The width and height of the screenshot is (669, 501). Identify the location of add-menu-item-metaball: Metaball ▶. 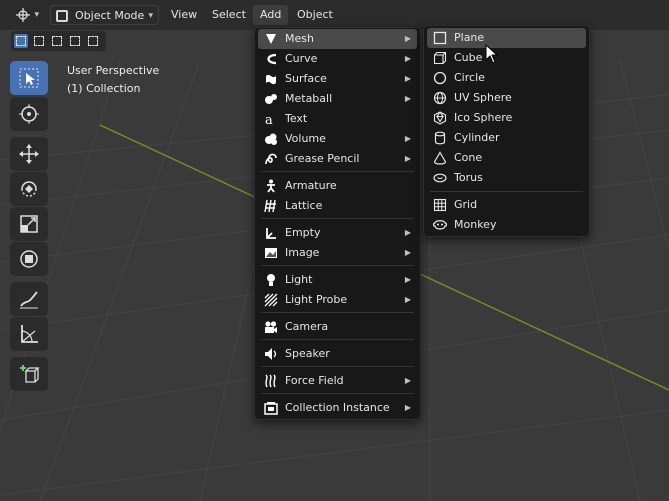
(337, 99).